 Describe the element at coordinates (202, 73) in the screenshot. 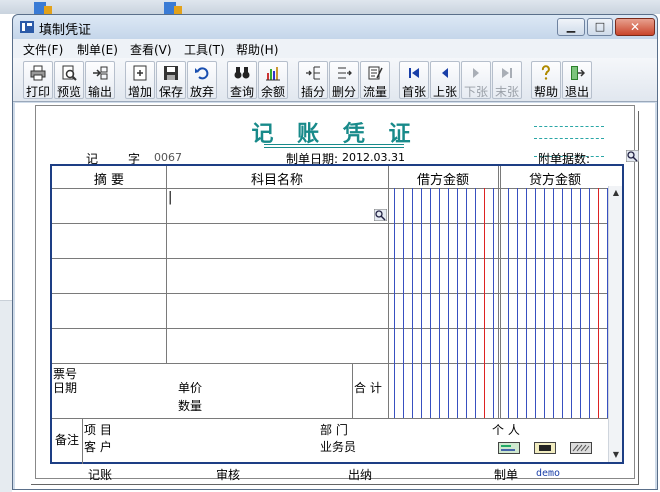

I see `undo-icon` at that location.